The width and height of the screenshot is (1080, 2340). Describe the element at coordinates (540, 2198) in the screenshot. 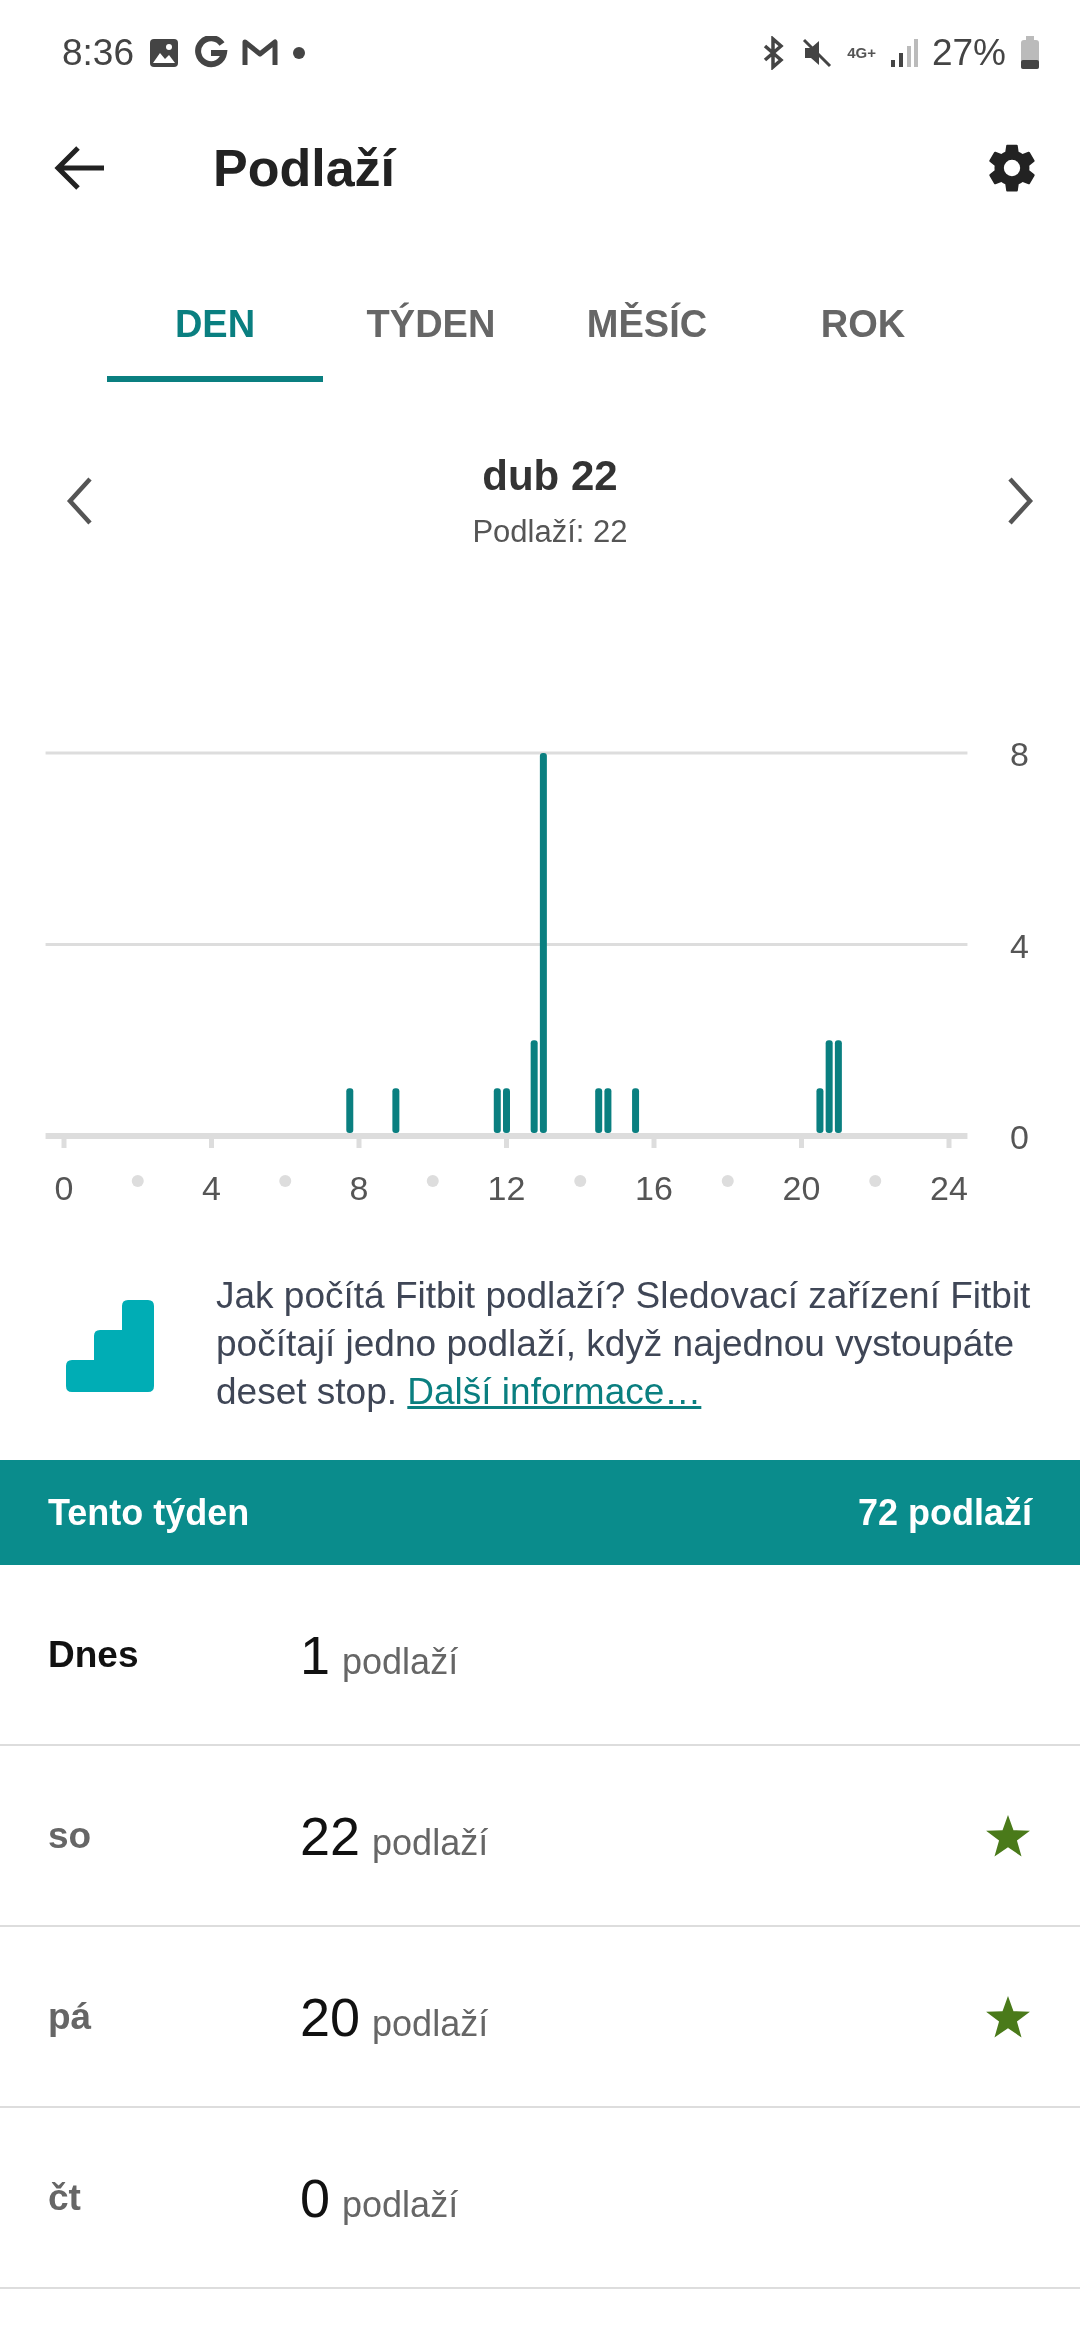

I see `day-row: čt 0 podlaží` at that location.